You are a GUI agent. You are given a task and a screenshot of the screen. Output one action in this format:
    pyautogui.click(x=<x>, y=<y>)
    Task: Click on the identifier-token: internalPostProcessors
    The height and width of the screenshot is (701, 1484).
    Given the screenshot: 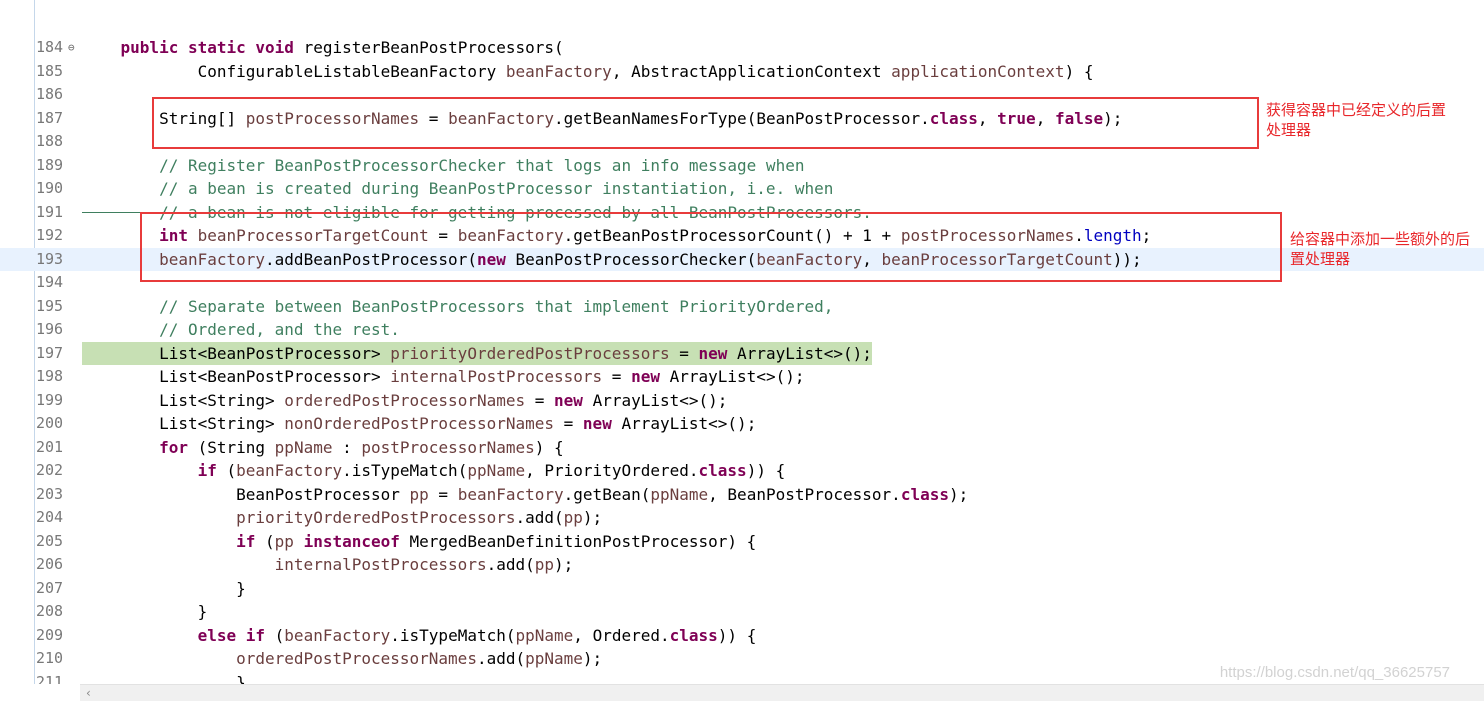 What is the action you would take?
    pyautogui.click(x=496, y=376)
    